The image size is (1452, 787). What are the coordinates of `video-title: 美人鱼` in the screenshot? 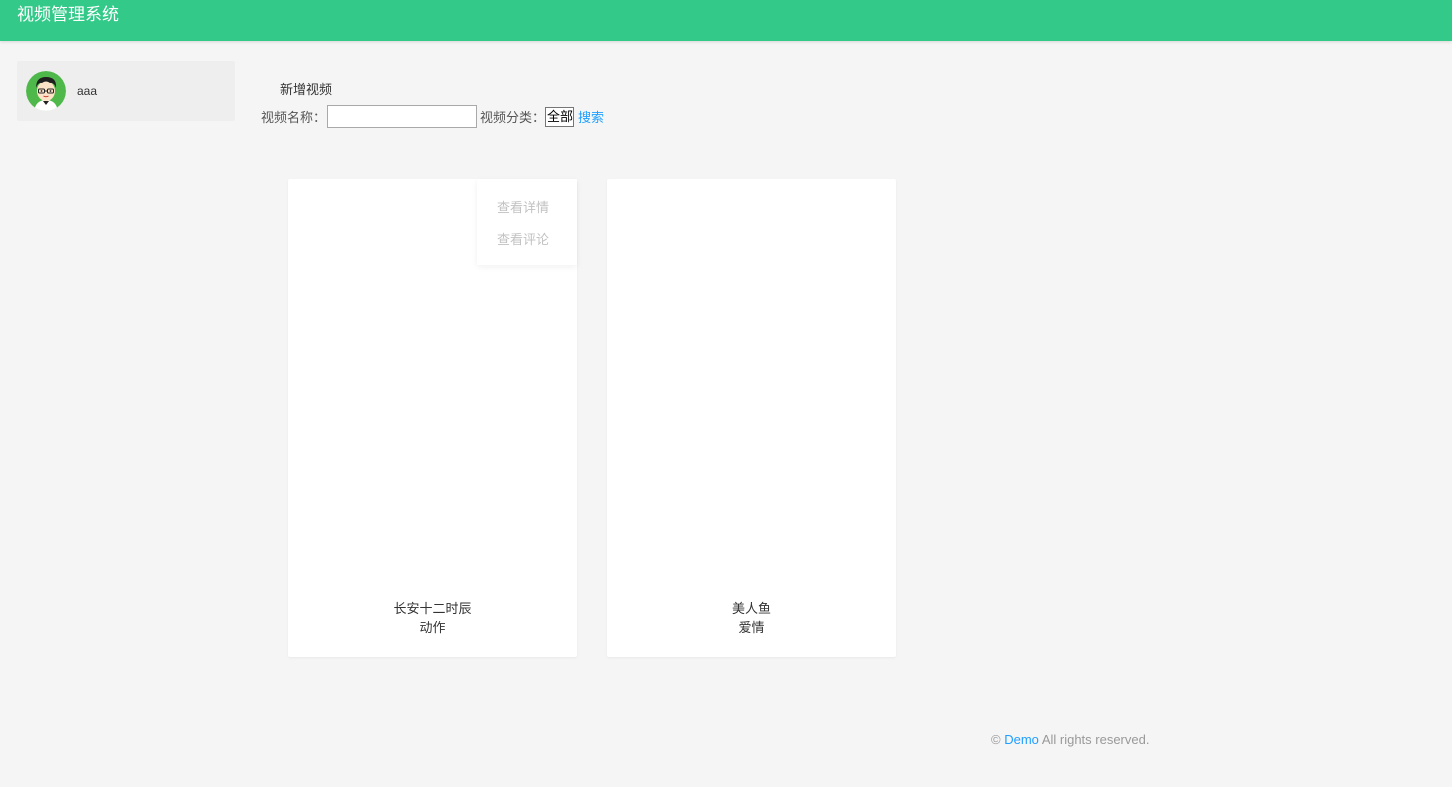 It's located at (751, 608).